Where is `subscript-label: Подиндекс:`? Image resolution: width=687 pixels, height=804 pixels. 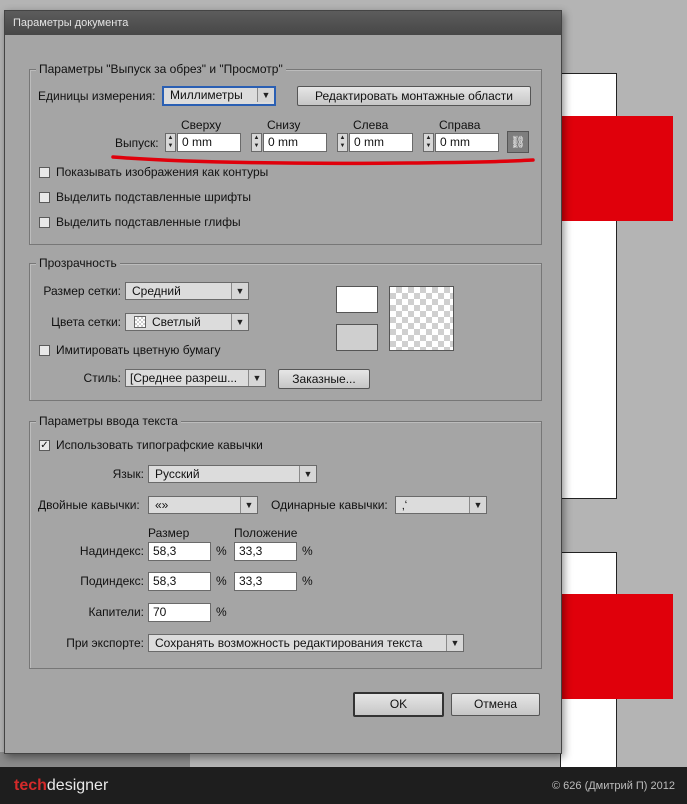 subscript-label: Подиндекс: is located at coordinates (112, 581).